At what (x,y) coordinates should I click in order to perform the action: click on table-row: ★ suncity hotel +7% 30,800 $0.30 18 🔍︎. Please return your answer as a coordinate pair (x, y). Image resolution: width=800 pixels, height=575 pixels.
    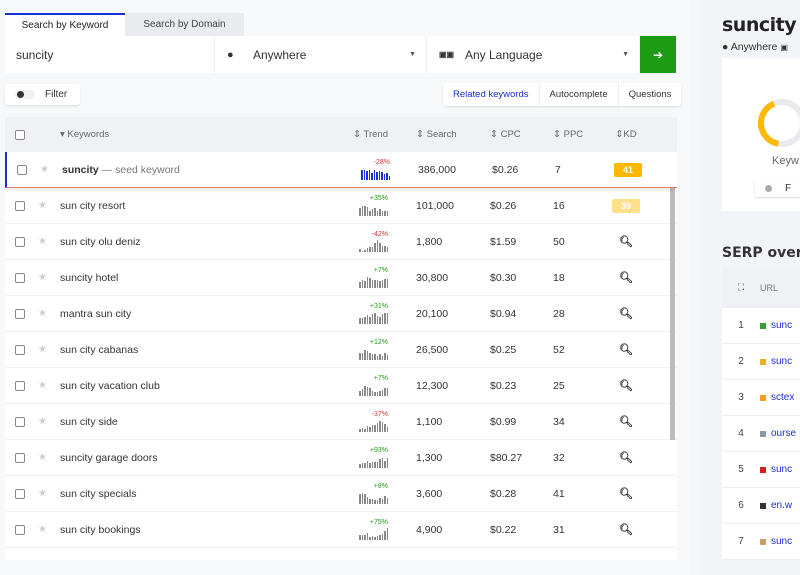
    Looking at the image, I should click on (341, 278).